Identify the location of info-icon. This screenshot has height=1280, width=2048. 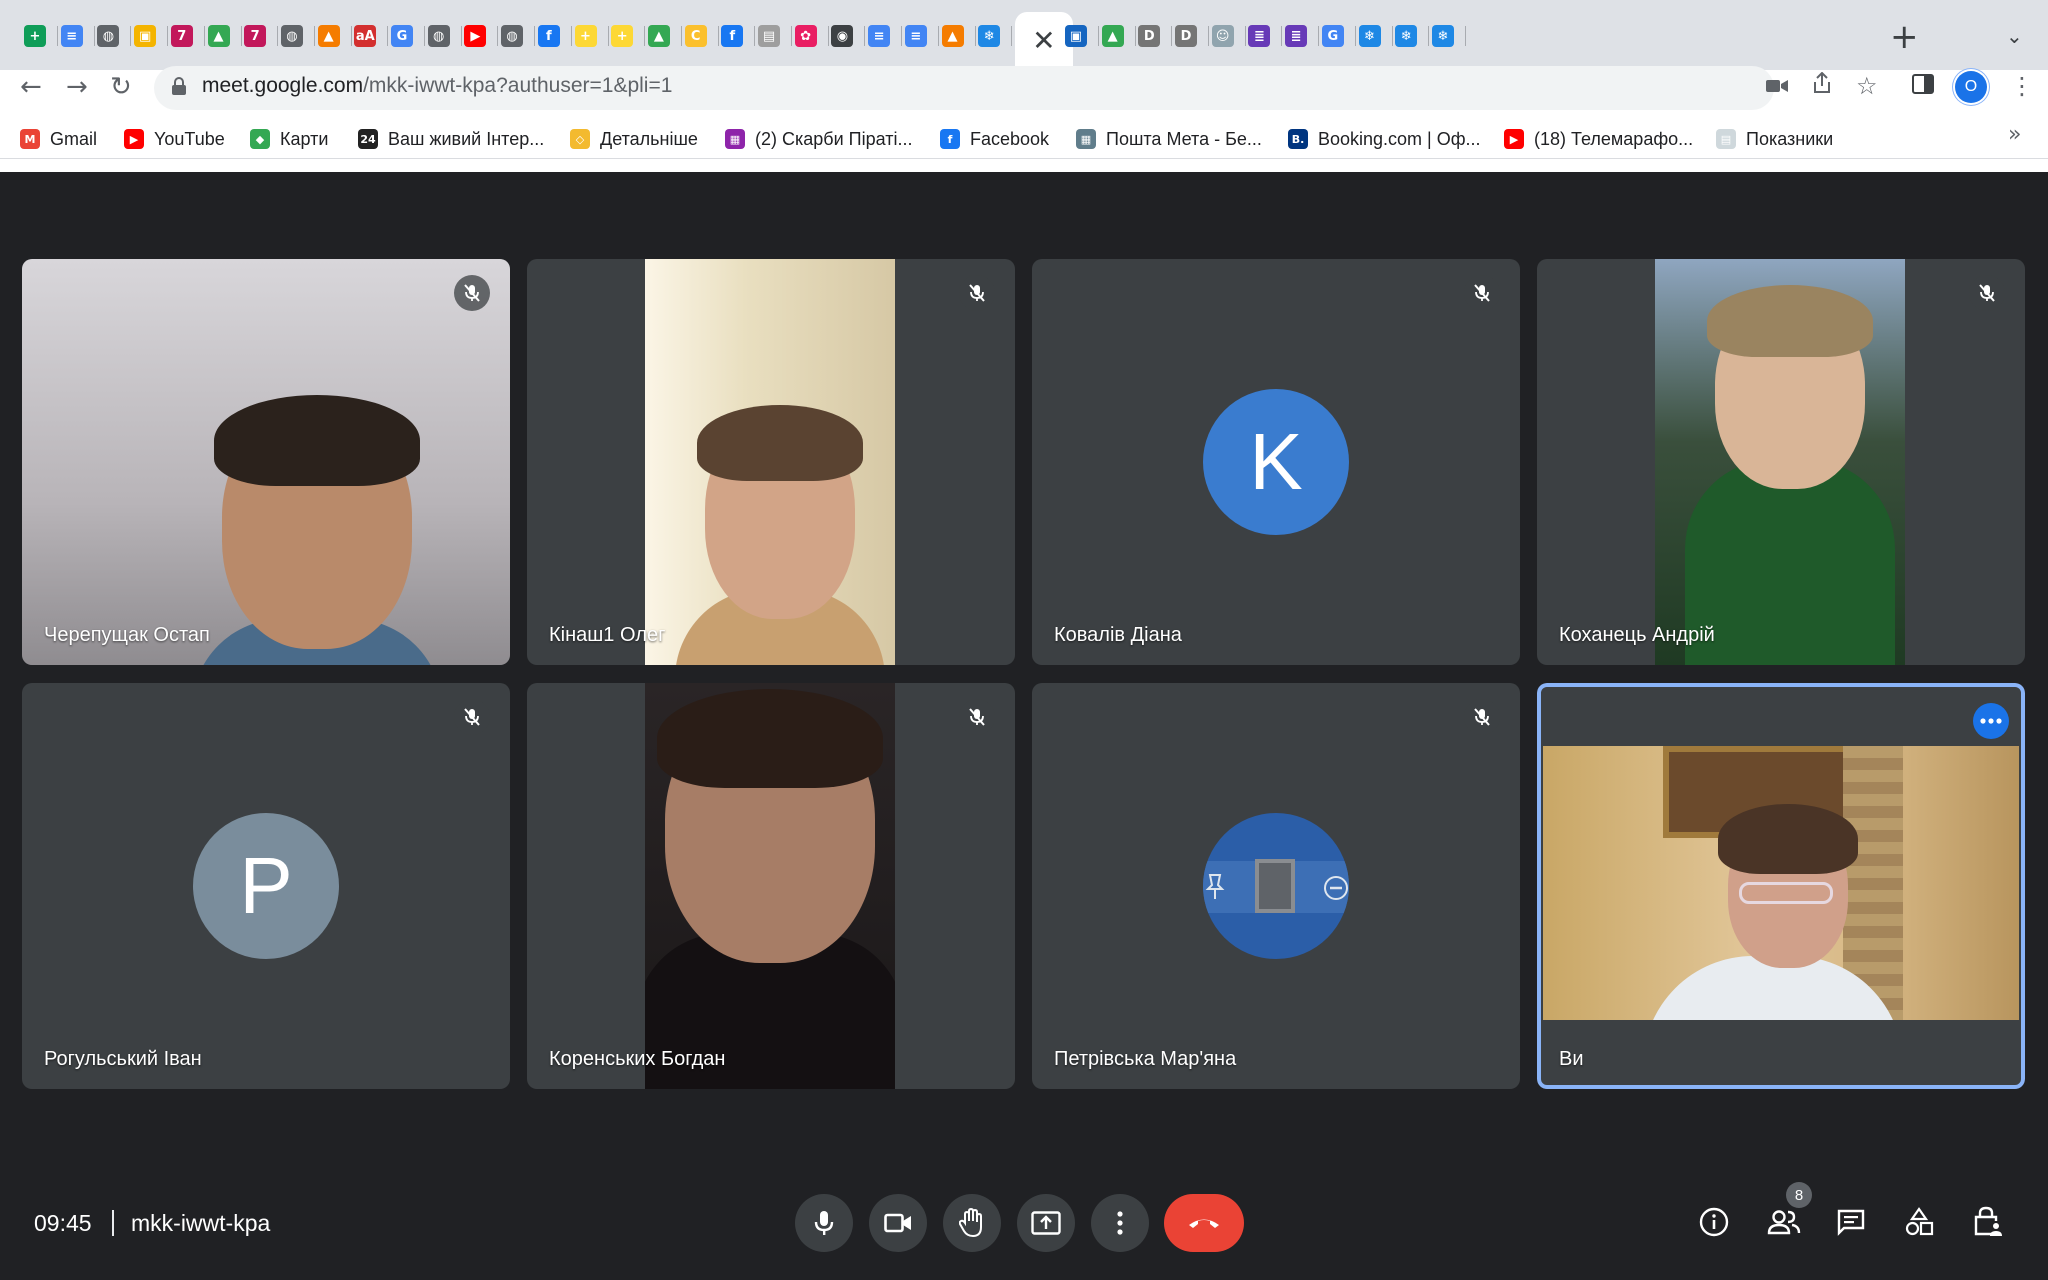
(1714, 1222).